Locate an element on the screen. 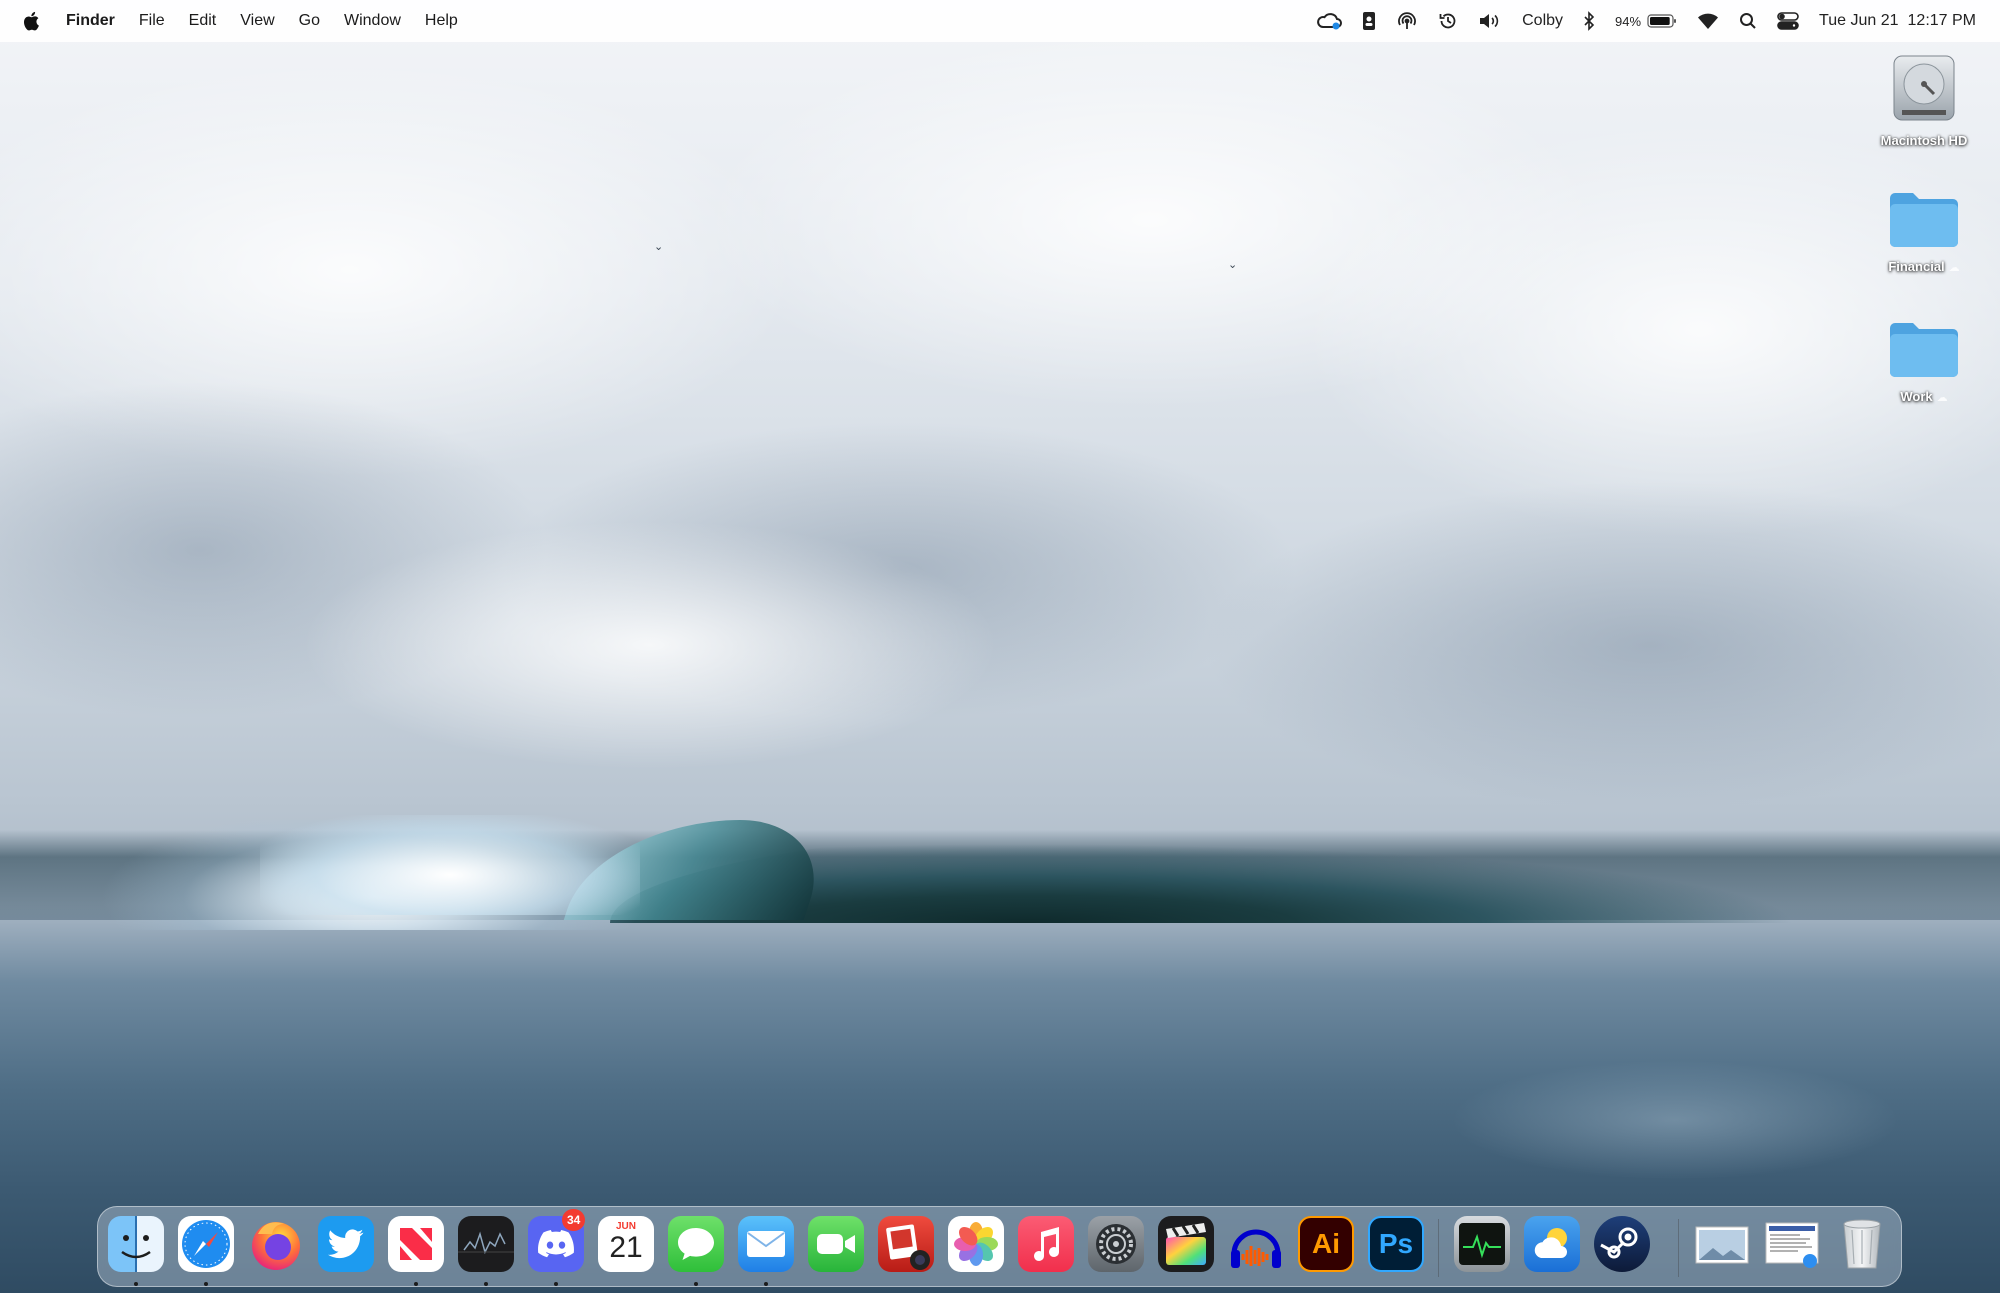 The width and height of the screenshot is (2000, 1293). dock: 34 JUN 21 Ai Ps is located at coordinates (999, 1246).